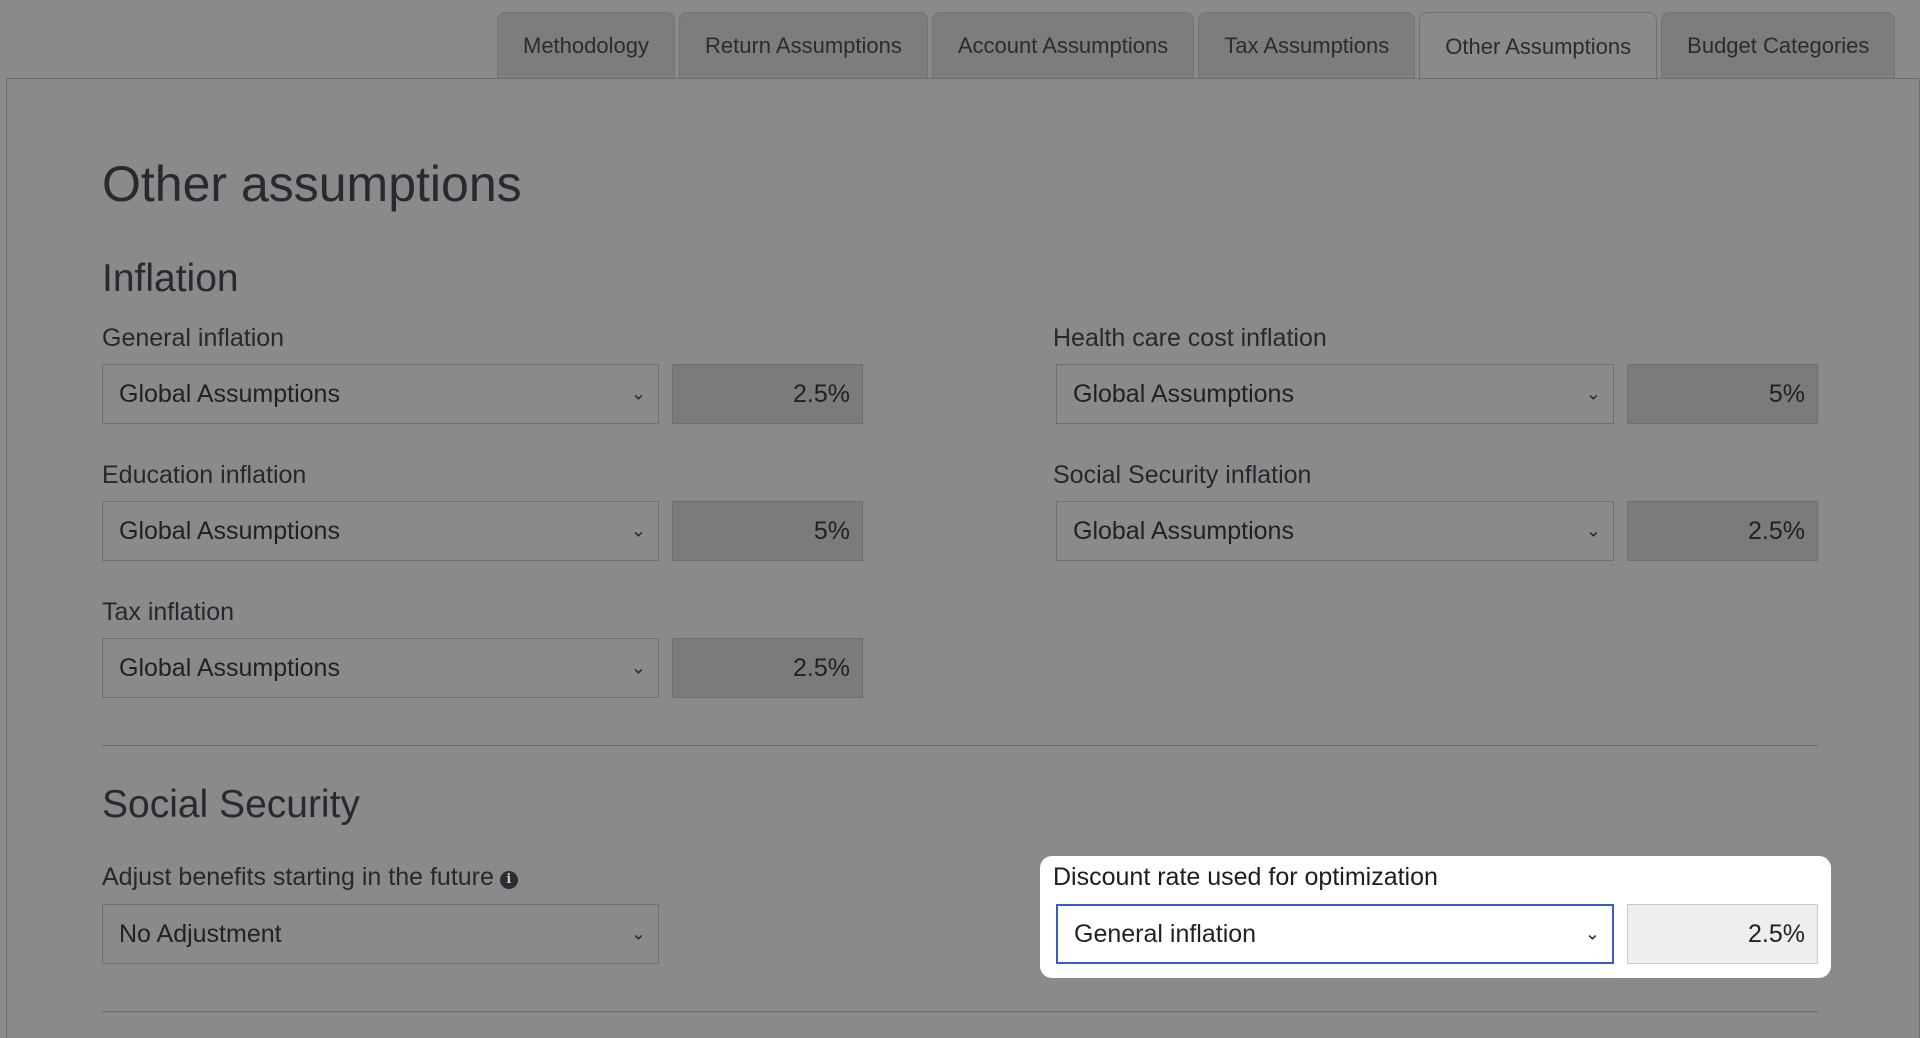 The height and width of the screenshot is (1038, 1920). I want to click on tax-inflation-select: Global Assumptions ⌄, so click(380, 668).